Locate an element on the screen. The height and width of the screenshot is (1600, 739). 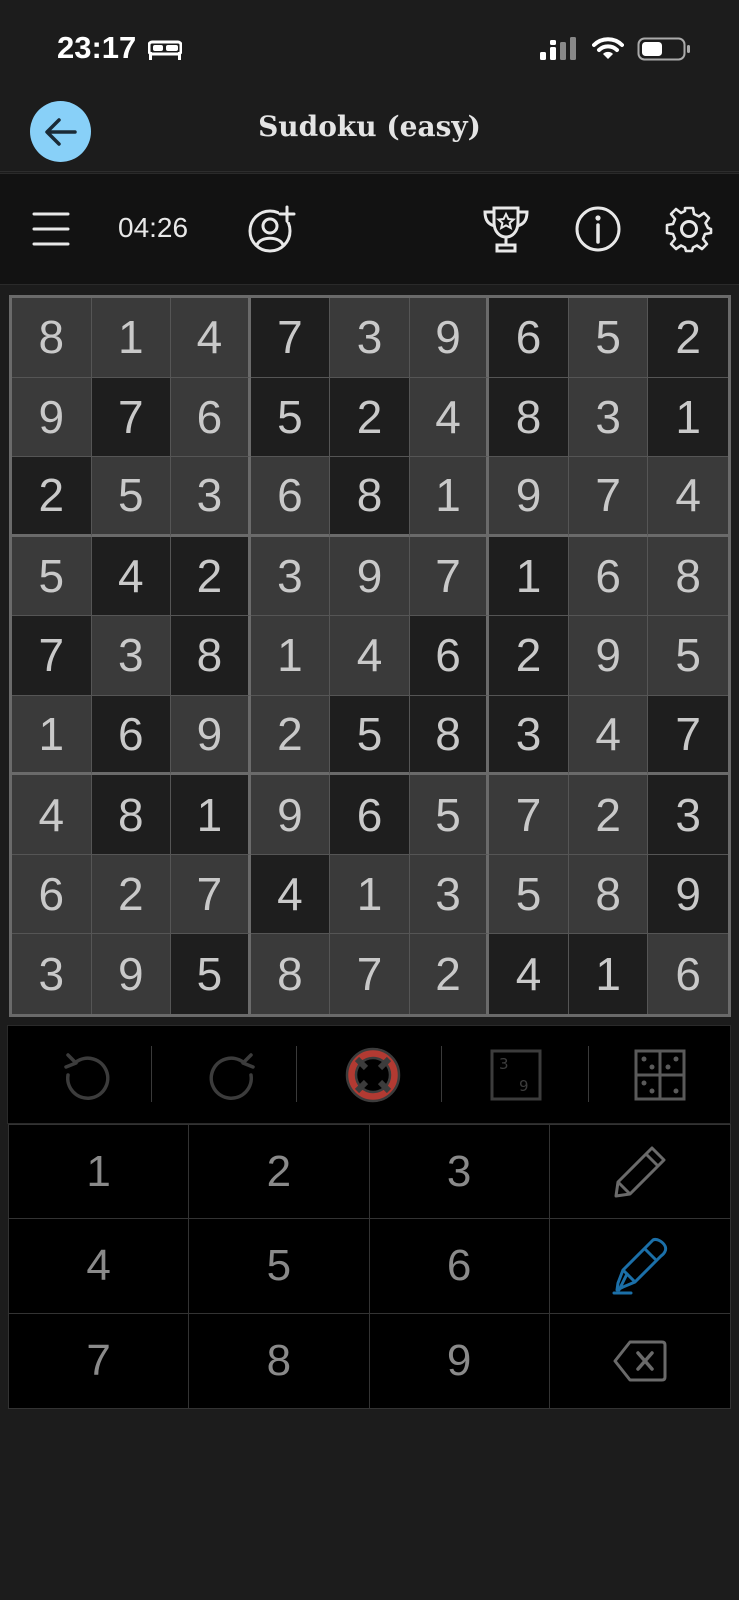
grid-cell-r1-c6: 9 is located at coordinates (449, 338).